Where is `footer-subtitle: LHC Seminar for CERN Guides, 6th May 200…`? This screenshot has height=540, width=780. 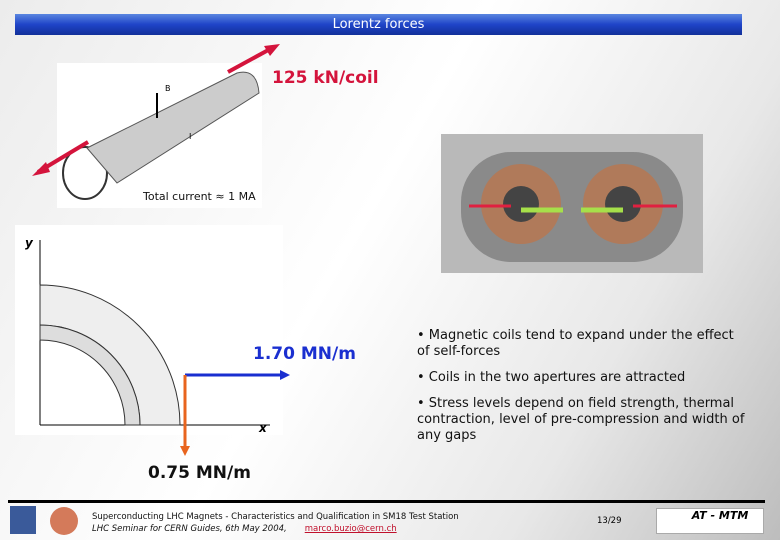 footer-subtitle: LHC Seminar for CERN Guides, 6th May 200… is located at coordinates (244, 529).